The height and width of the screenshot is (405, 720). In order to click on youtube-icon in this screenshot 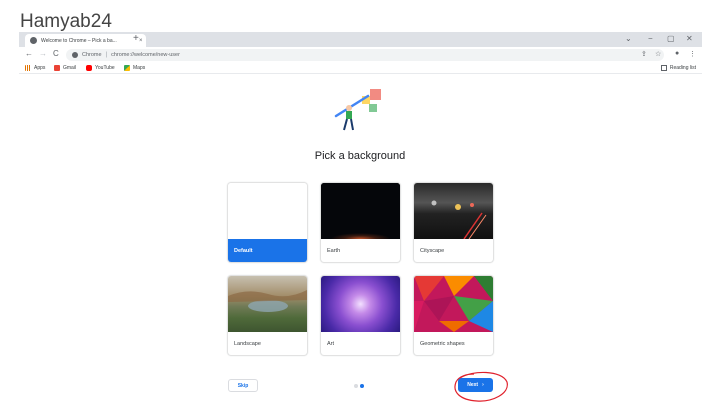, I will do `click(89, 68)`.